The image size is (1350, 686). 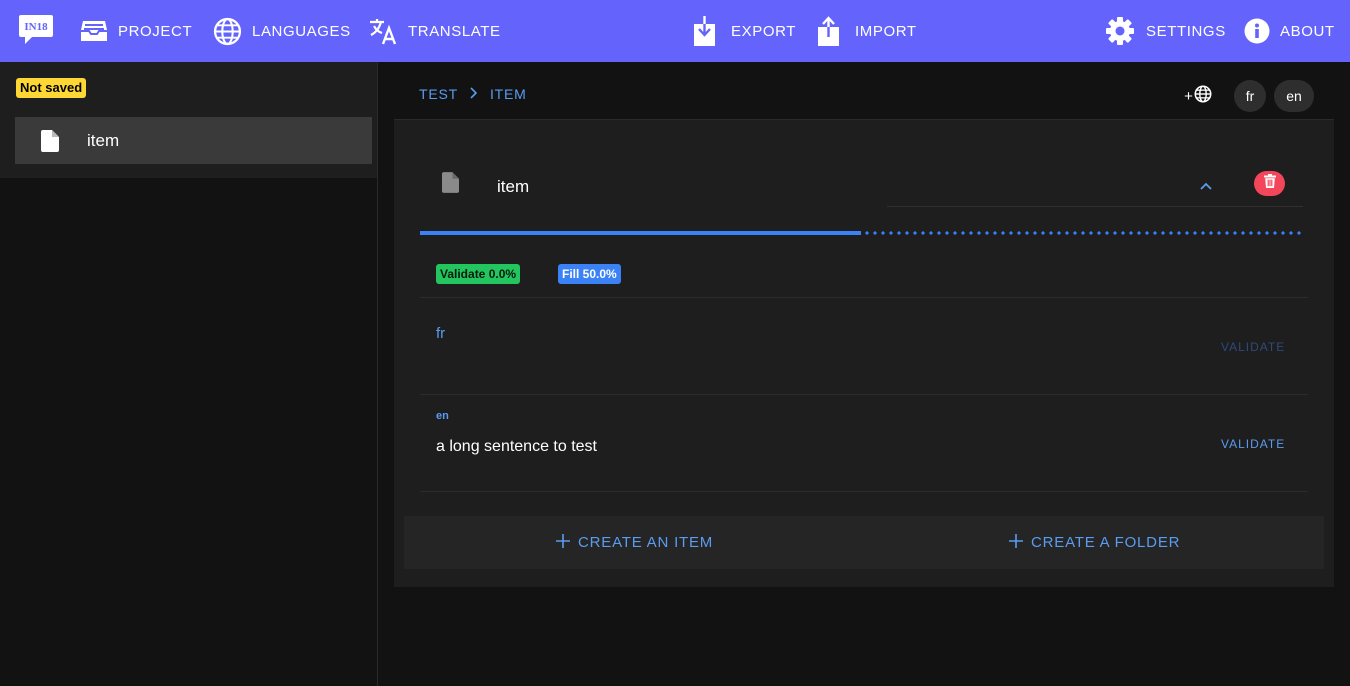 I want to click on logo-text: IN18, so click(x=36, y=27).